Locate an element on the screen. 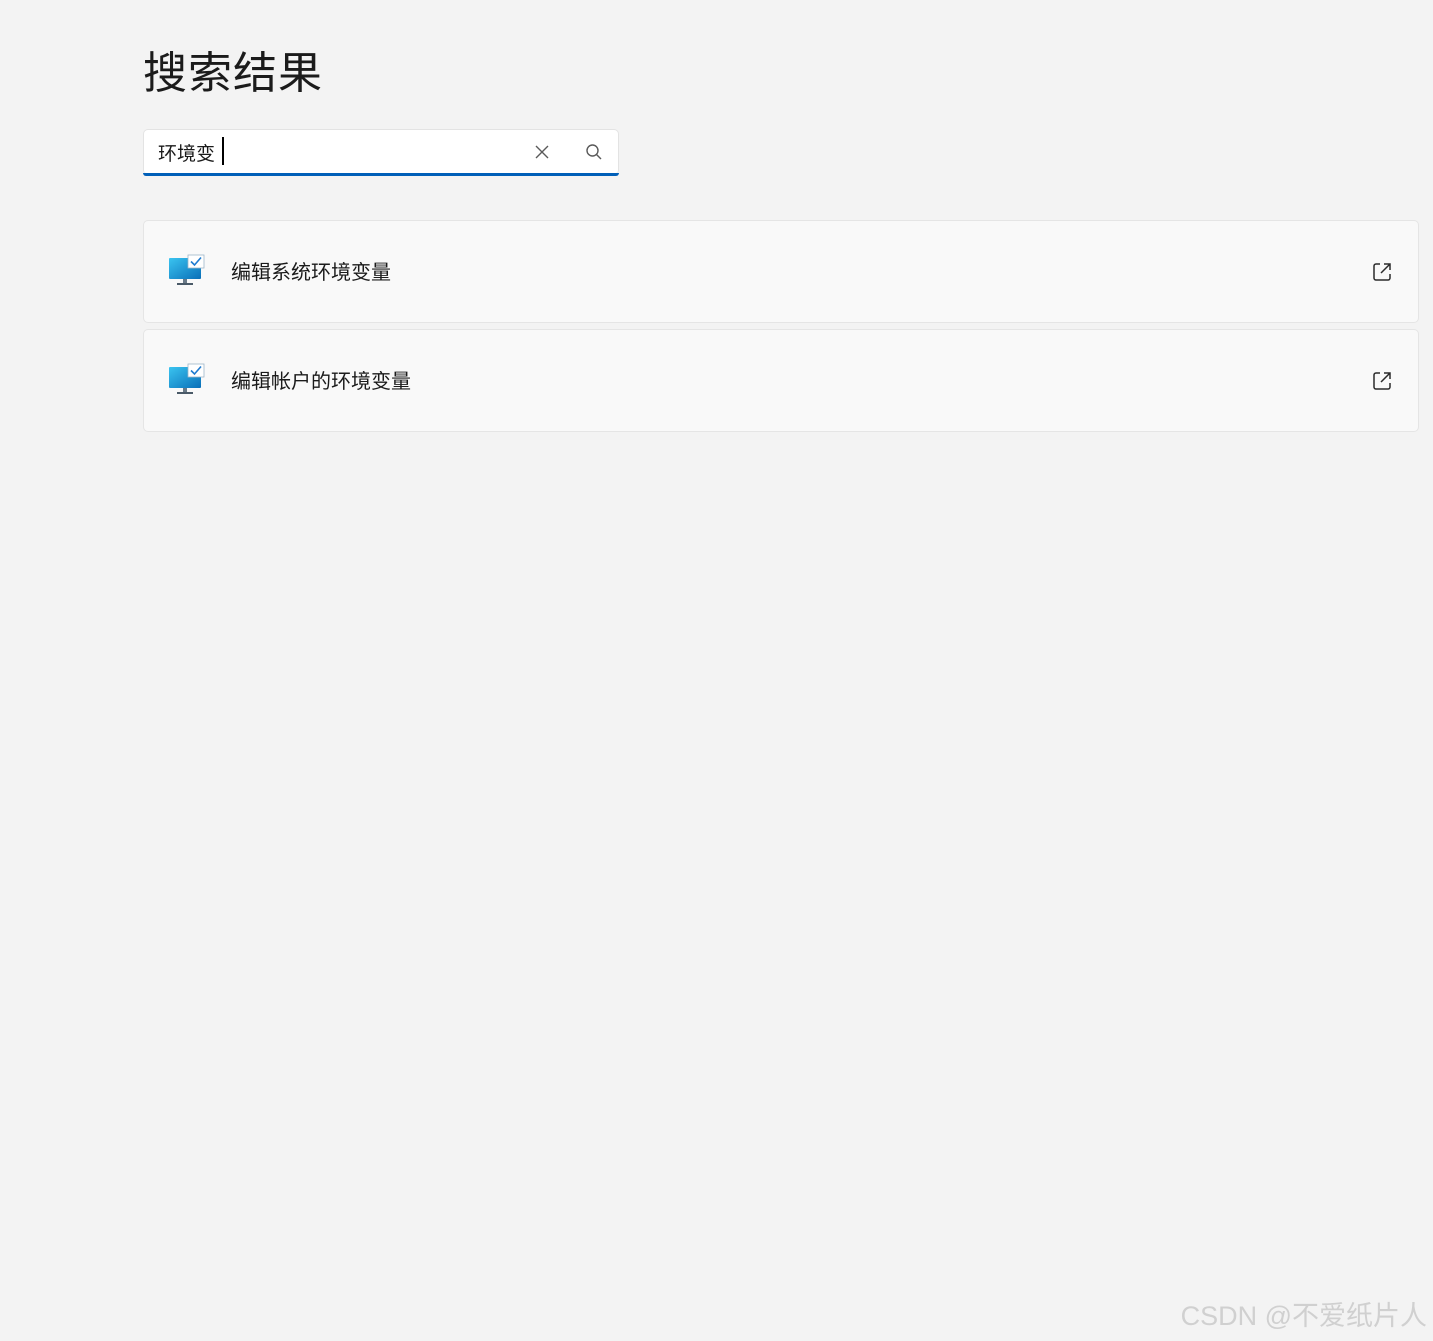 This screenshot has height=1341, width=1433. result-label: 编辑帐户的环境变量 is located at coordinates (321, 381).